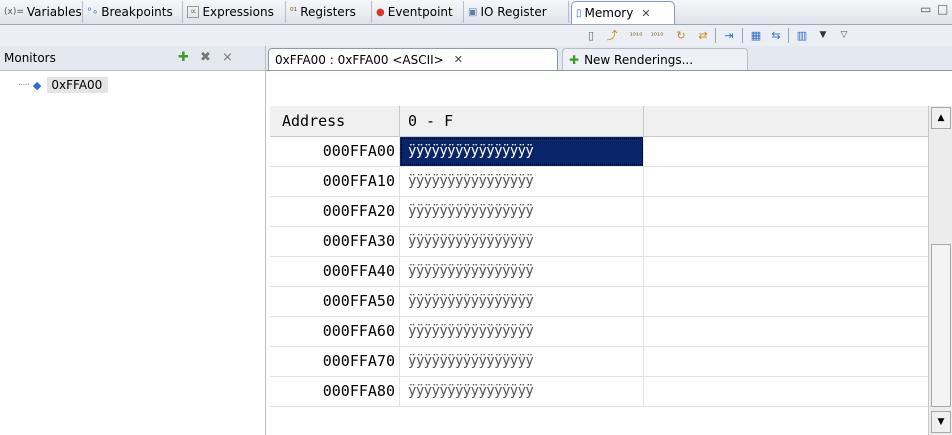  What do you see at coordinates (183, 57) in the screenshot?
I see `add-monitor-icon: ✚` at bounding box center [183, 57].